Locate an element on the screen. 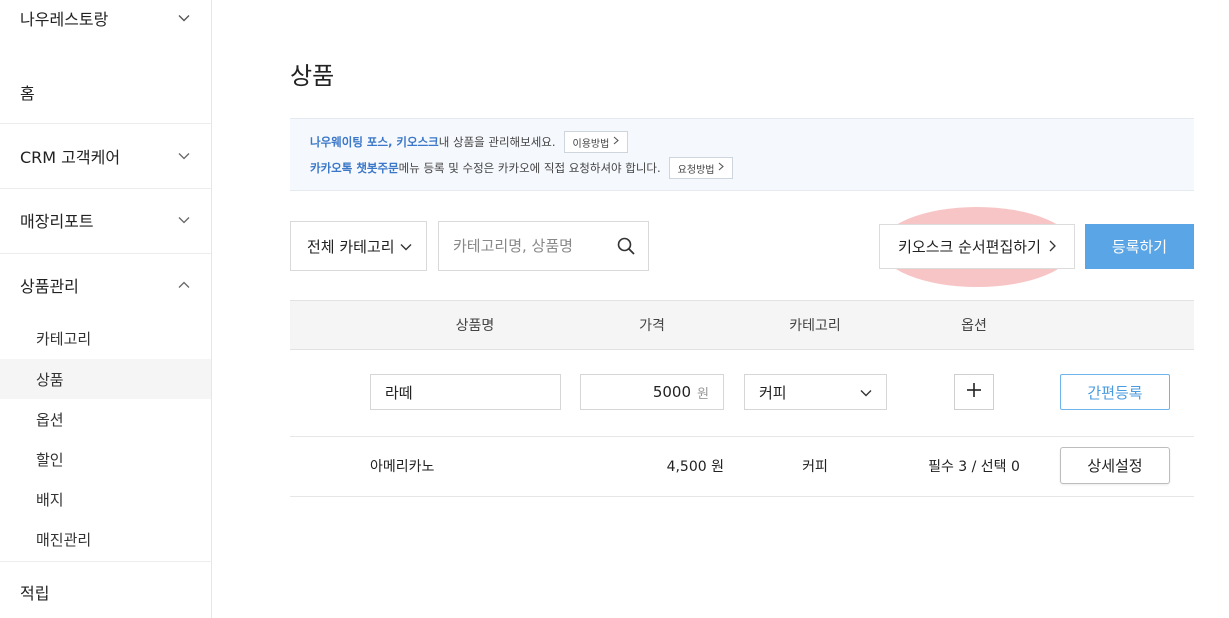 The height and width of the screenshot is (618, 1229). sidebar-subitem-label: 상품 is located at coordinates (50, 379).